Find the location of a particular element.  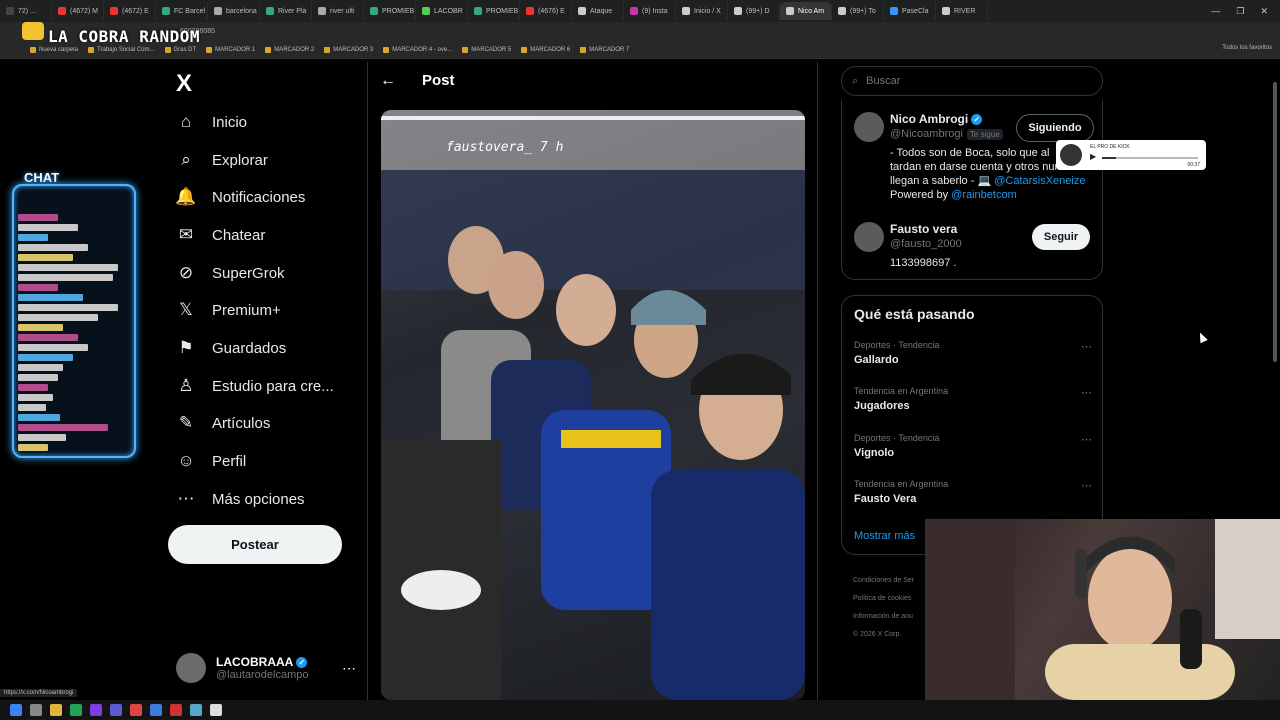

close-window-button: ✕ is located at coordinates (1264, 11).